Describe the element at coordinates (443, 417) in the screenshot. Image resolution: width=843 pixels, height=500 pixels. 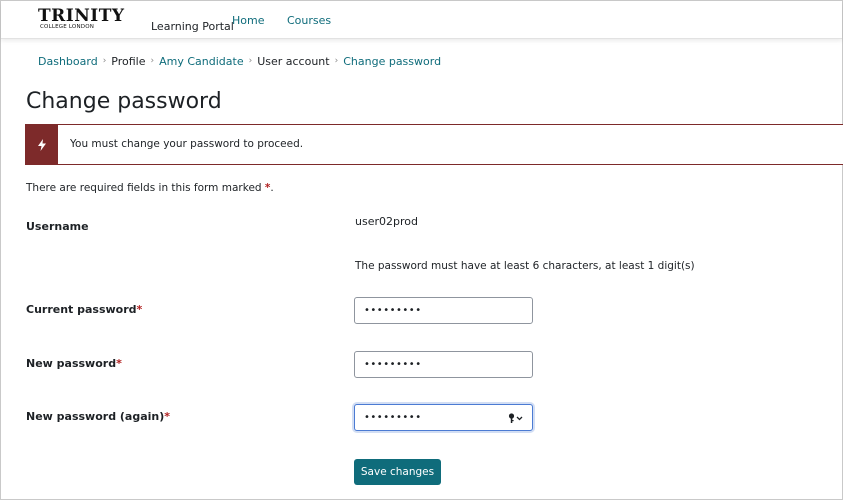
I see `new-password-again-input: •••••••••` at that location.